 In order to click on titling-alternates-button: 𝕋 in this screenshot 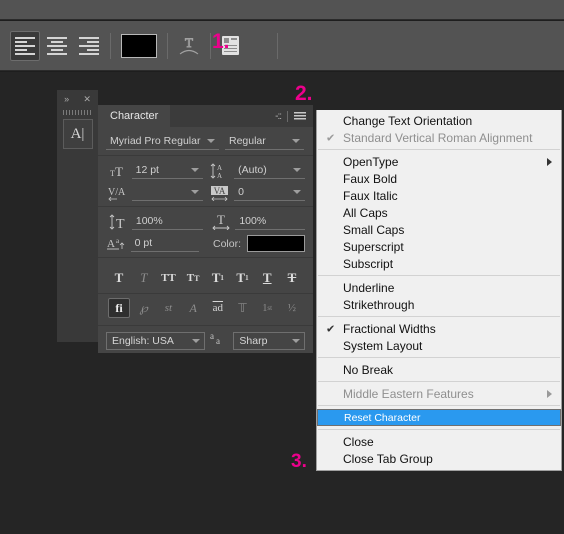, I will do `click(243, 308)`.